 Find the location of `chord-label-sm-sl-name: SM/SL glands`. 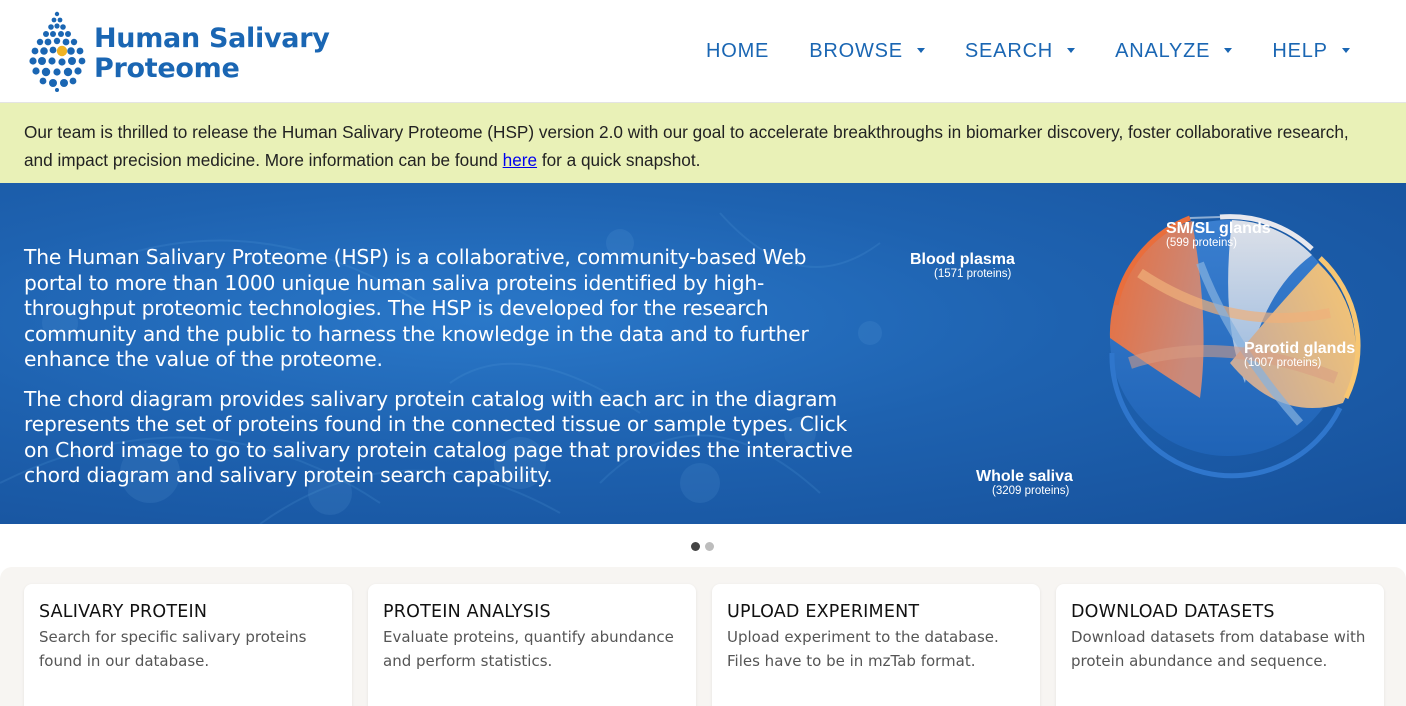

chord-label-sm-sl-name: SM/SL glands is located at coordinates (1218, 228).